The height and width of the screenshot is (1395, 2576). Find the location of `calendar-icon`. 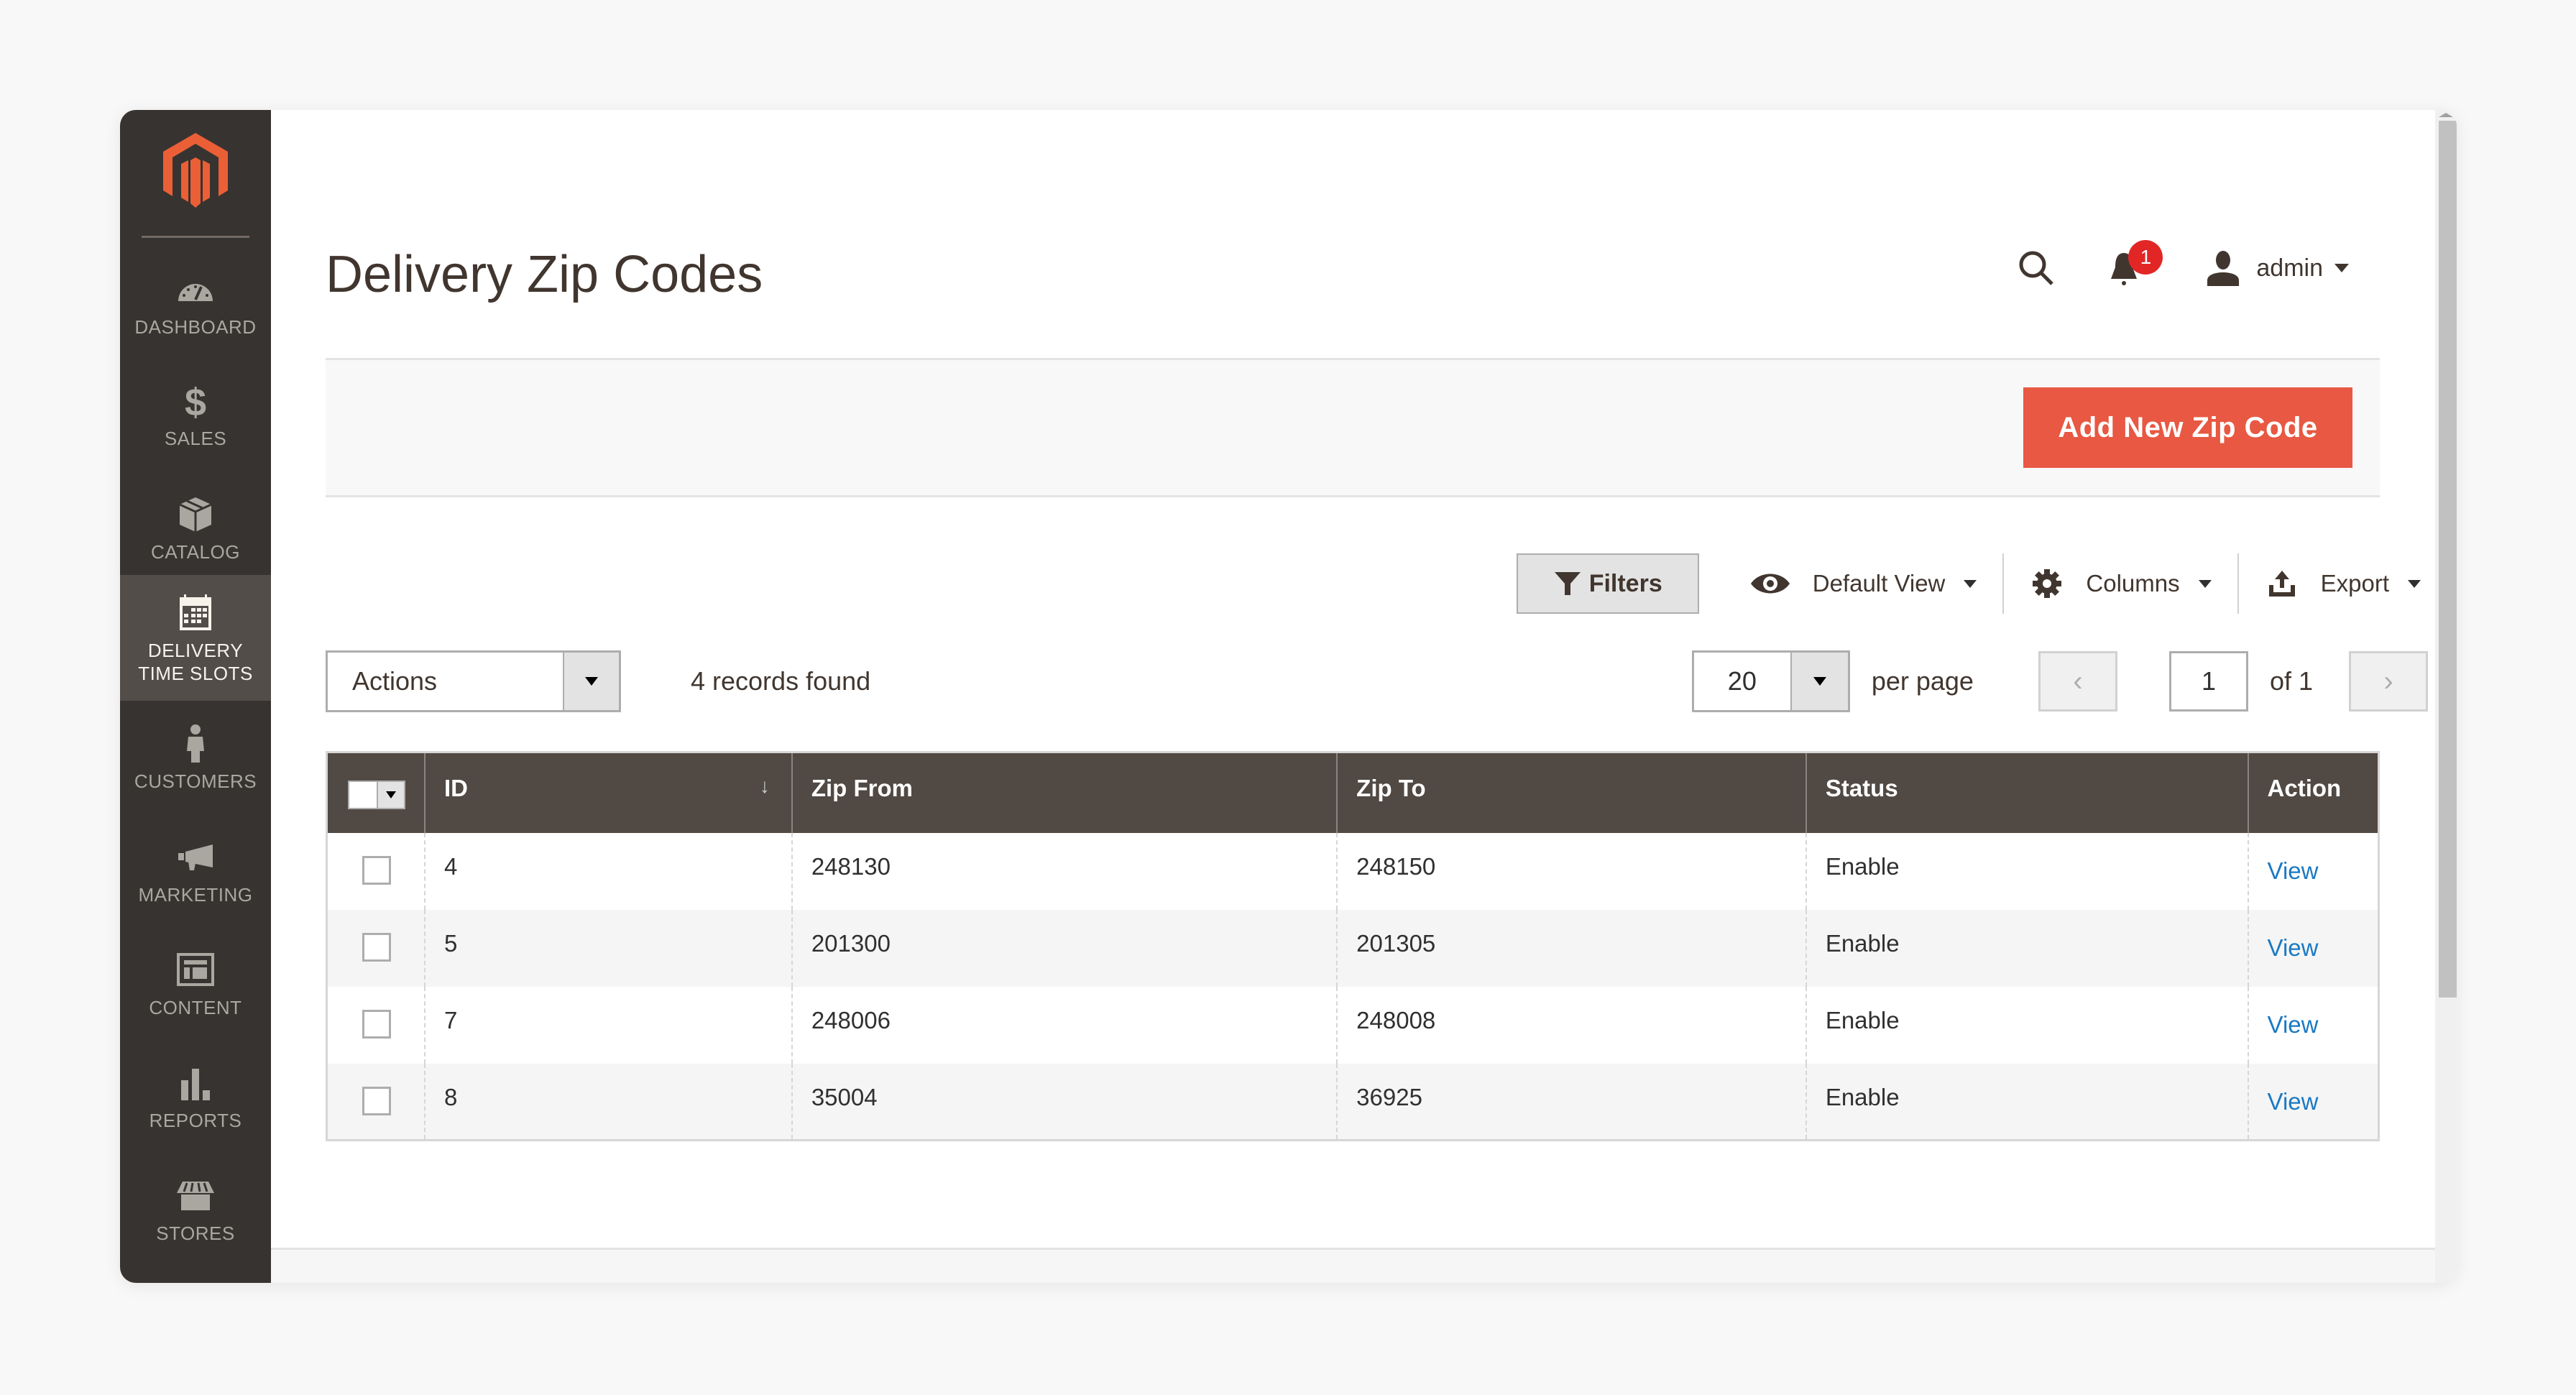

calendar-icon is located at coordinates (195, 612).